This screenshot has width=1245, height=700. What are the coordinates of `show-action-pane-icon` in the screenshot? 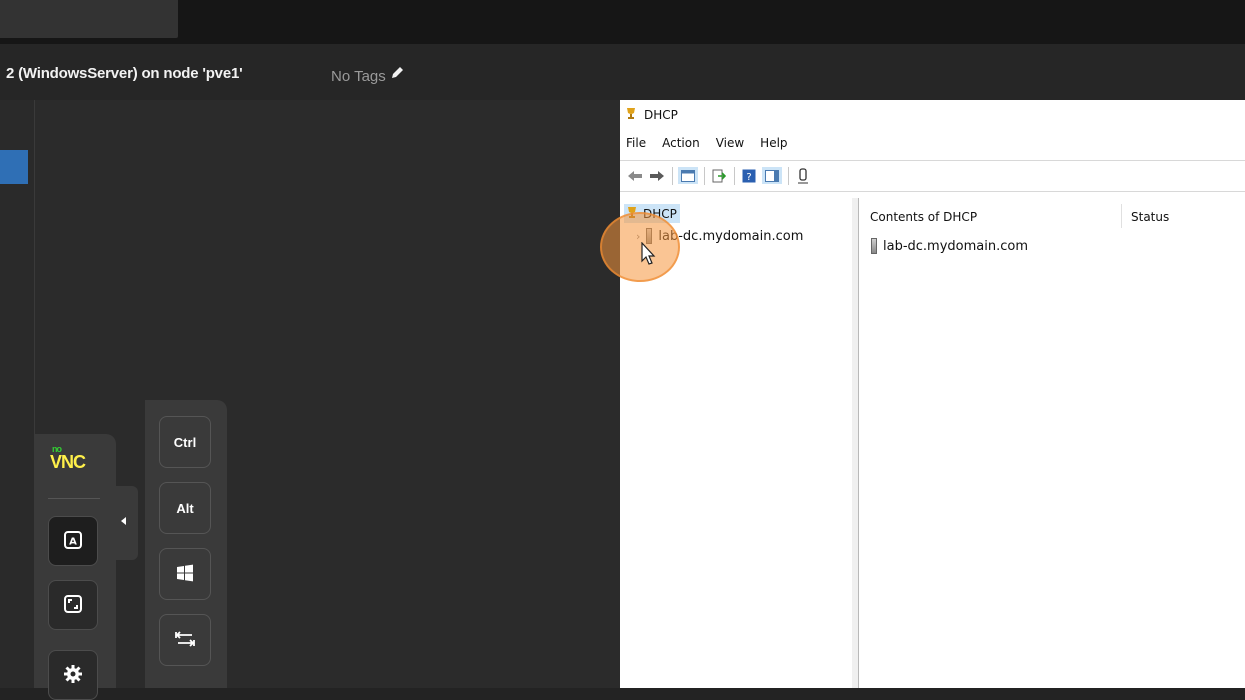 It's located at (772, 175).